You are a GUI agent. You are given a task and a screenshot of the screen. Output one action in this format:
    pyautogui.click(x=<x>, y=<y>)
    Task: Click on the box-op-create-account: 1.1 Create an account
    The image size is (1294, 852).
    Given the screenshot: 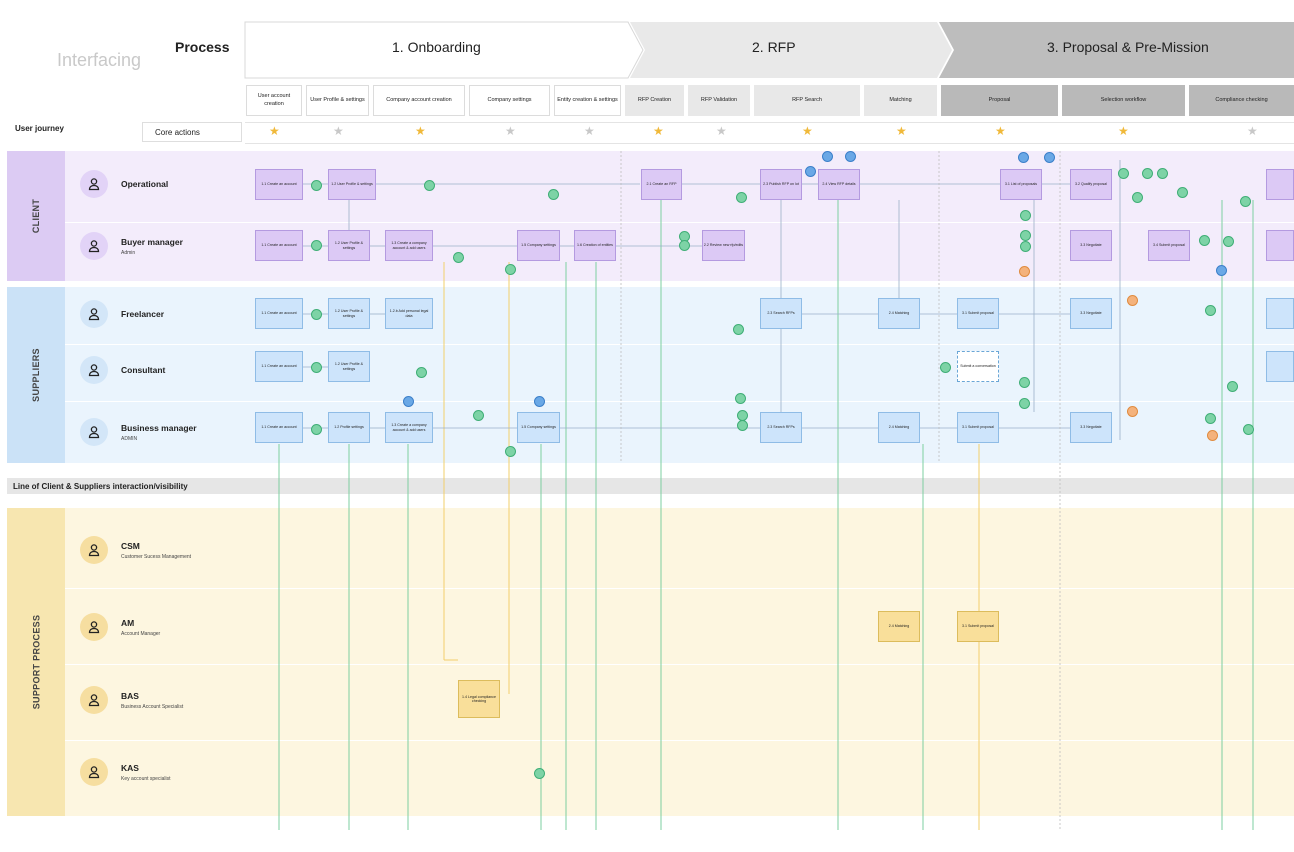 What is the action you would take?
    pyautogui.click(x=279, y=184)
    